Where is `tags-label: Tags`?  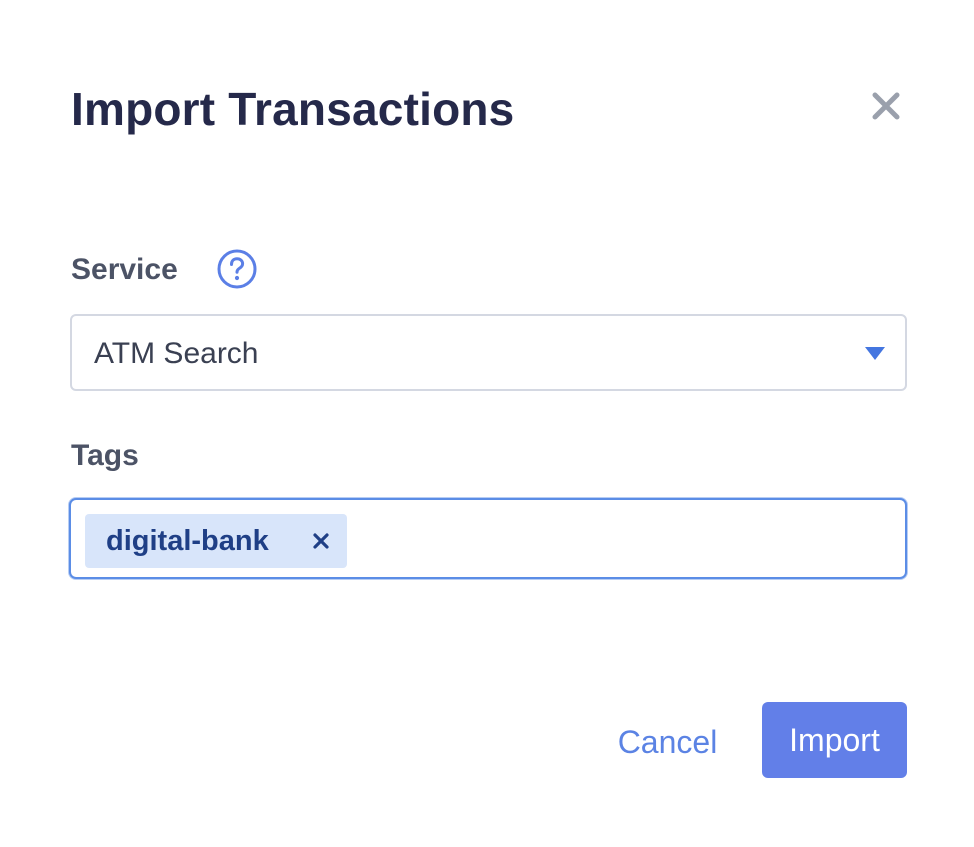
tags-label: Tags is located at coordinates (105, 455).